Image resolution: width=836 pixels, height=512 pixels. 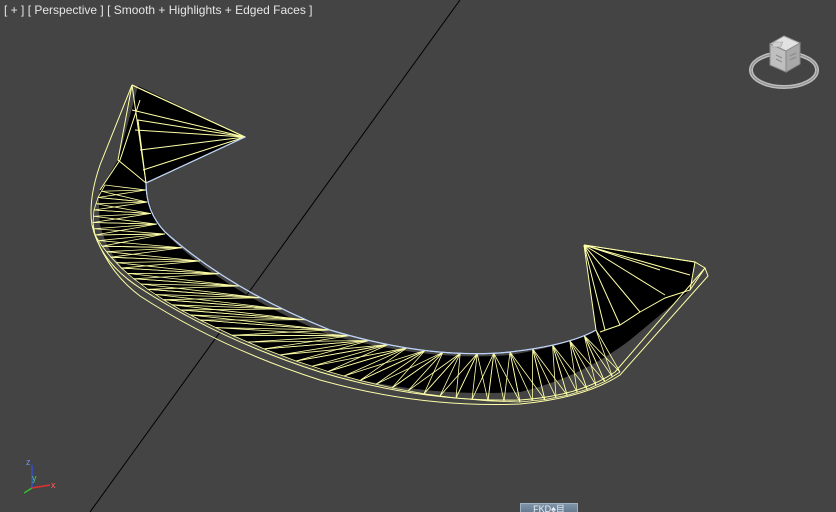 What do you see at coordinates (28, 462) in the screenshot?
I see `axis-z-label: z` at bounding box center [28, 462].